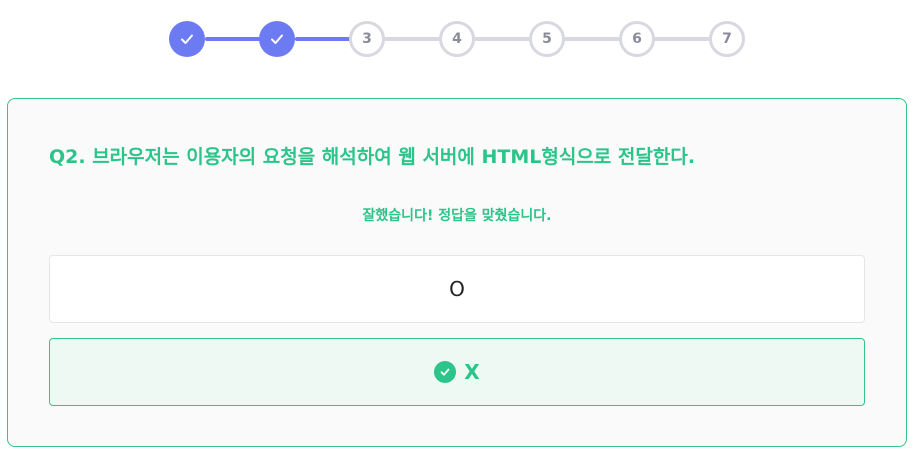 The image size is (919, 466). Describe the element at coordinates (637, 39) in the screenshot. I see `step-6: 6` at that location.